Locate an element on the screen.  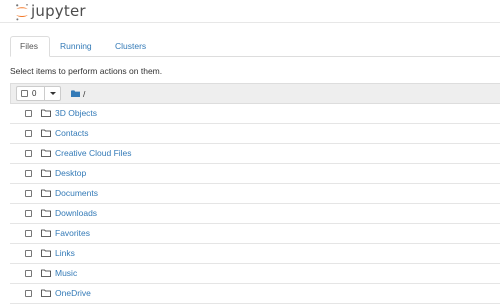
file-list-header: 0 / is located at coordinates (255, 93).